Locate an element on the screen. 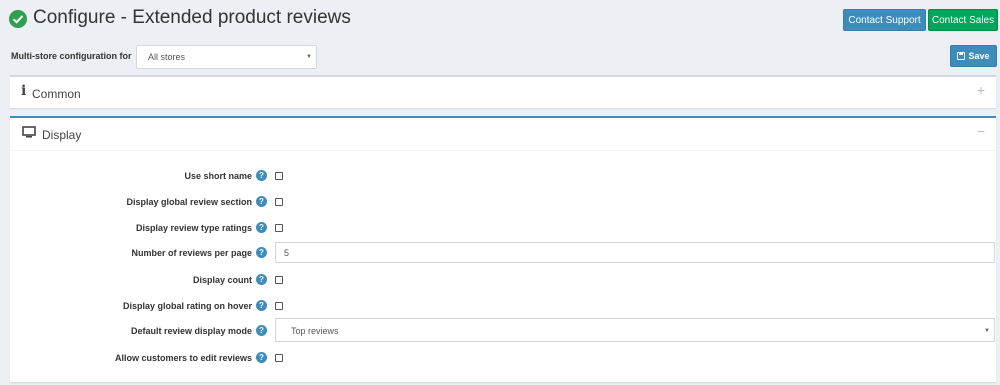 Image resolution: width=1000 pixels, height=385 pixels. display-panel-title: Display is located at coordinates (62, 135).